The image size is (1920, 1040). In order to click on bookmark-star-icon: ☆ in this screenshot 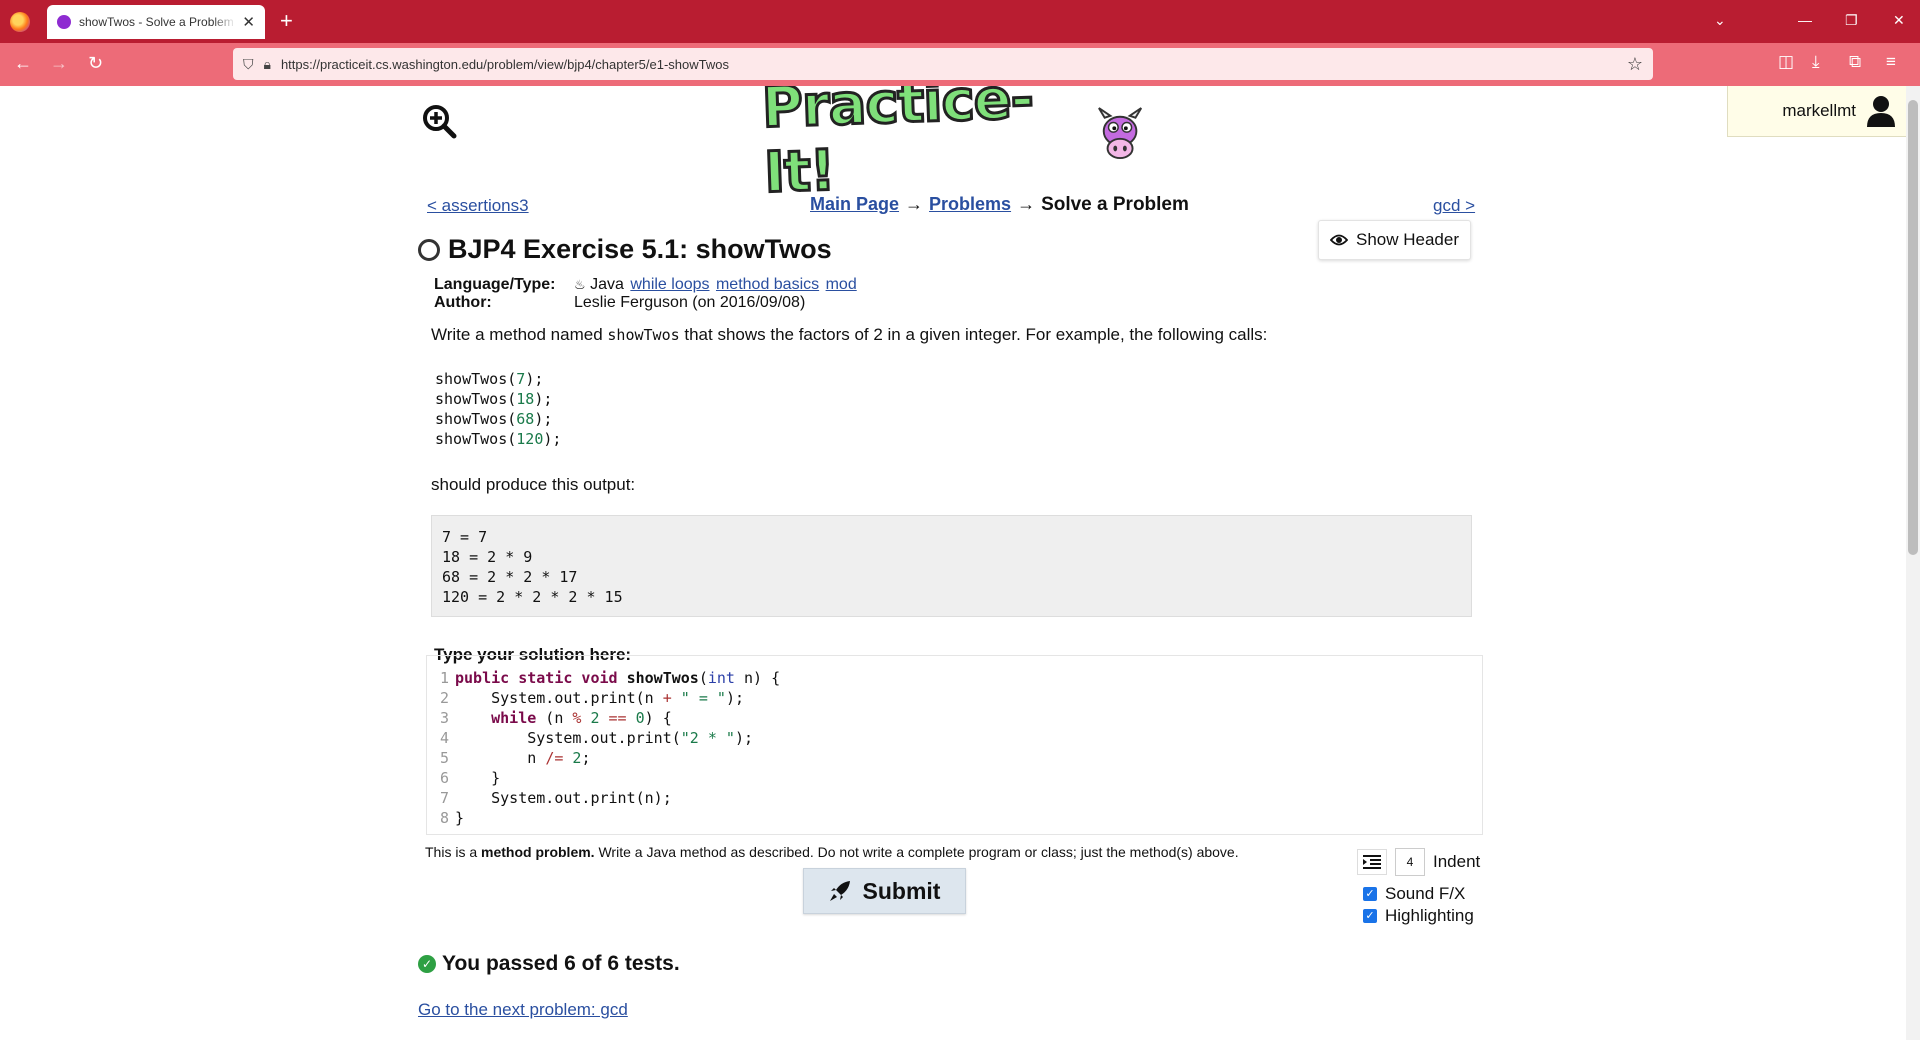, I will do `click(1635, 64)`.